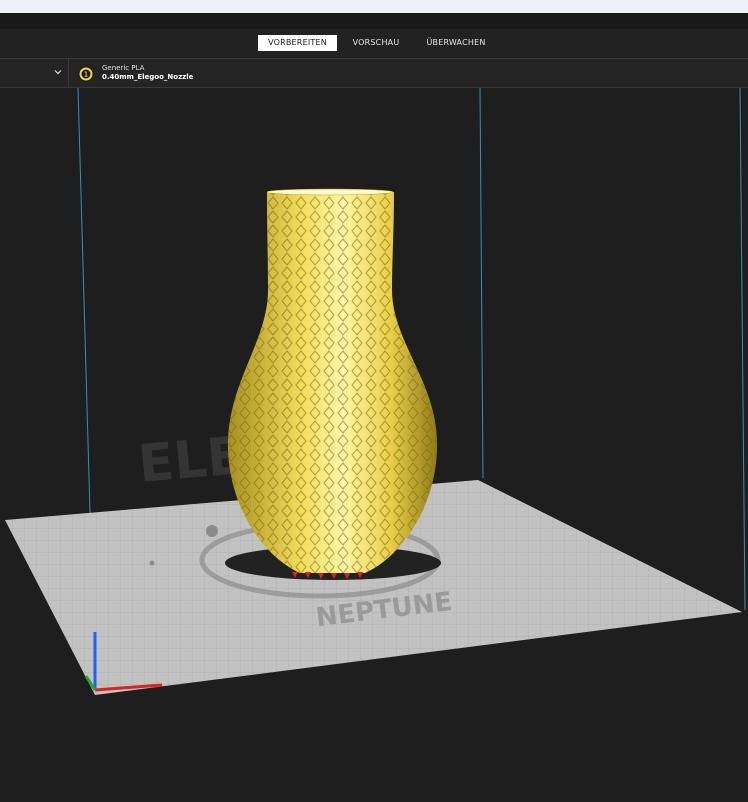  Describe the element at coordinates (148, 77) in the screenshot. I see `nozzle-name: 0.40mm_Elegoo_Nozzle` at that location.